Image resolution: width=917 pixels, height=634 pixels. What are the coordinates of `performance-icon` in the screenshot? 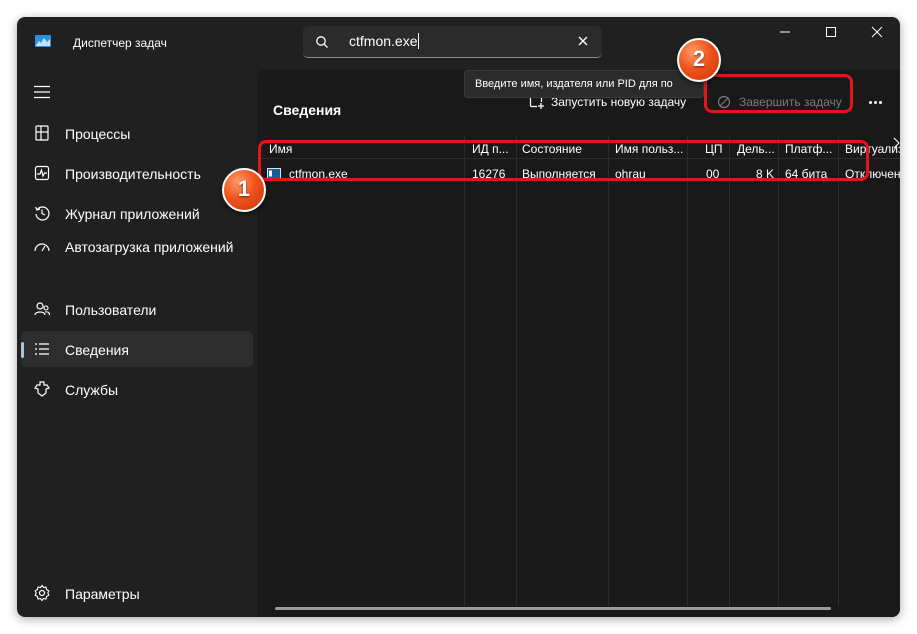 It's located at (42, 173).